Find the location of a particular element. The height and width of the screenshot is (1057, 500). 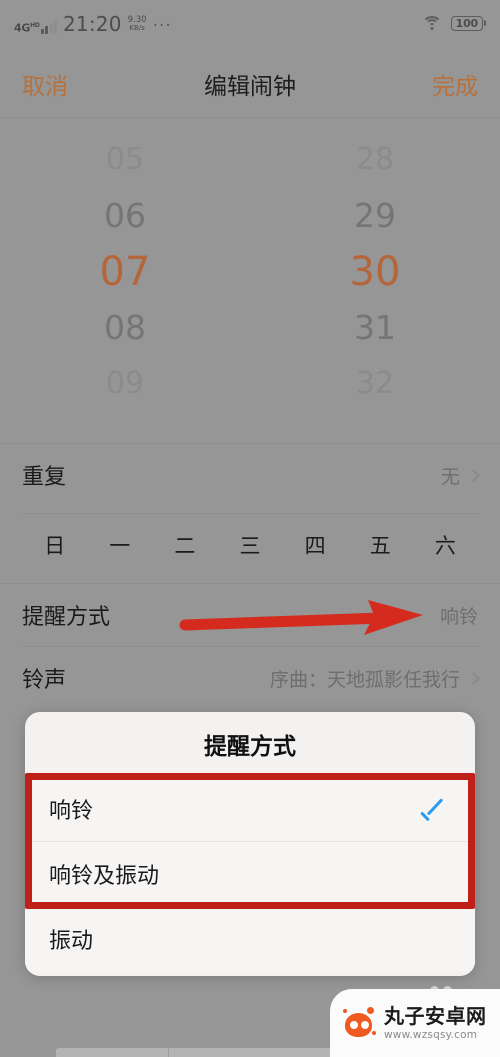

watermark-text: 丸子安卓网 www.wzsqsy.com is located at coordinates (435, 1023).